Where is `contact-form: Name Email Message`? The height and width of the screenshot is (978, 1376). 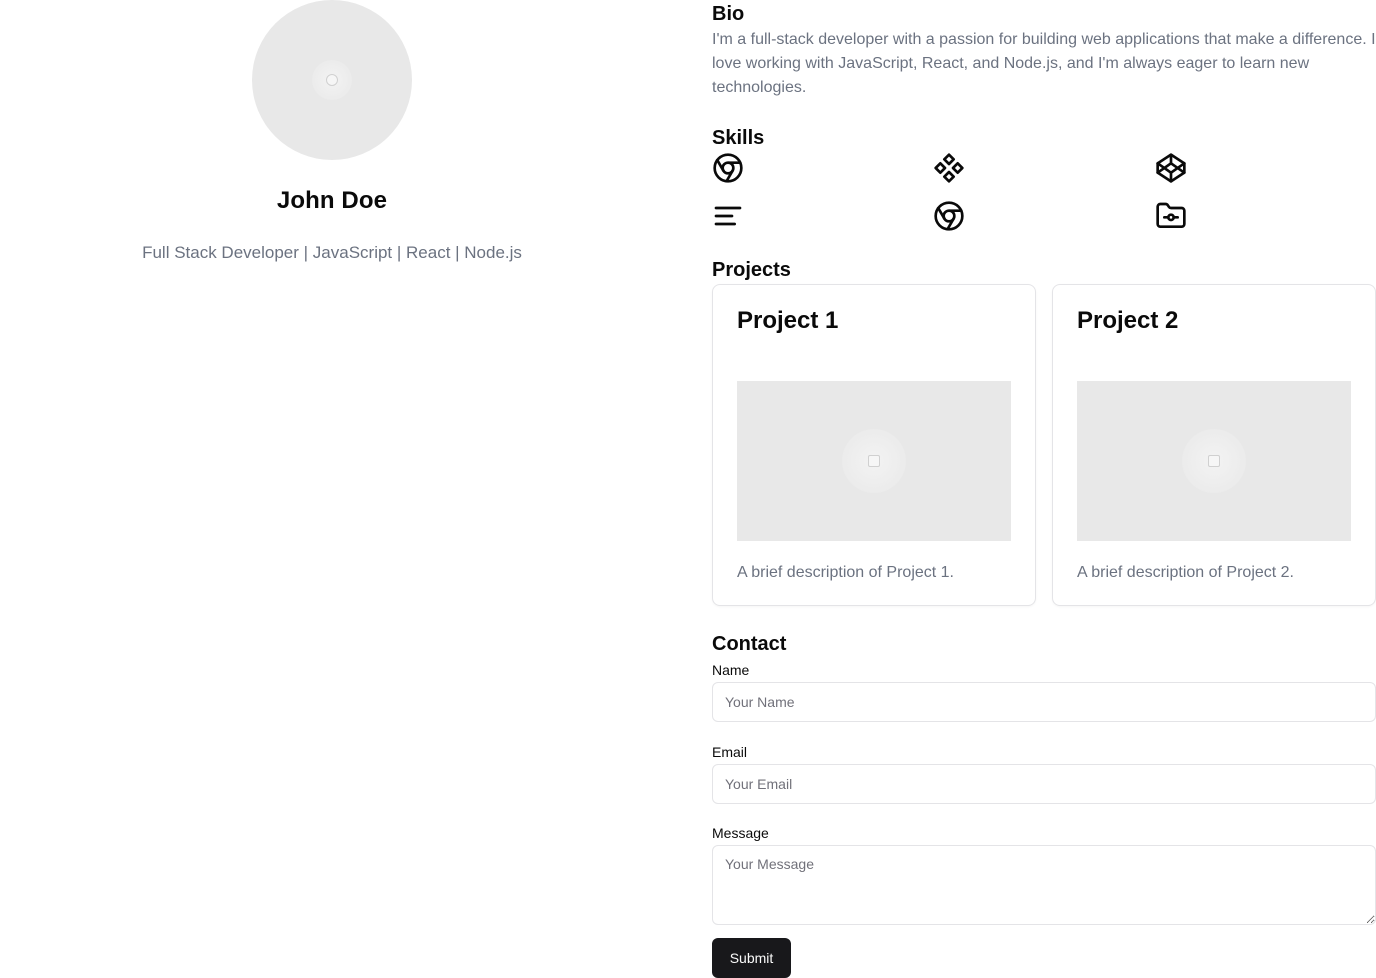 contact-form: Name Email Message is located at coordinates (1044, 805).